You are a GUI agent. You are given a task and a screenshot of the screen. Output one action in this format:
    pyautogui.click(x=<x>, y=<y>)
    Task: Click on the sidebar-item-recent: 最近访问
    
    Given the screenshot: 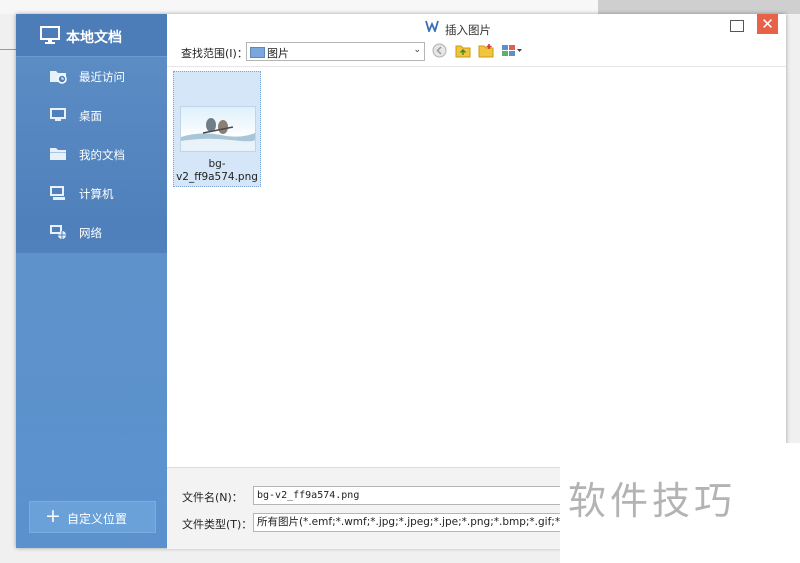 What is the action you would take?
    pyautogui.click(x=91, y=76)
    